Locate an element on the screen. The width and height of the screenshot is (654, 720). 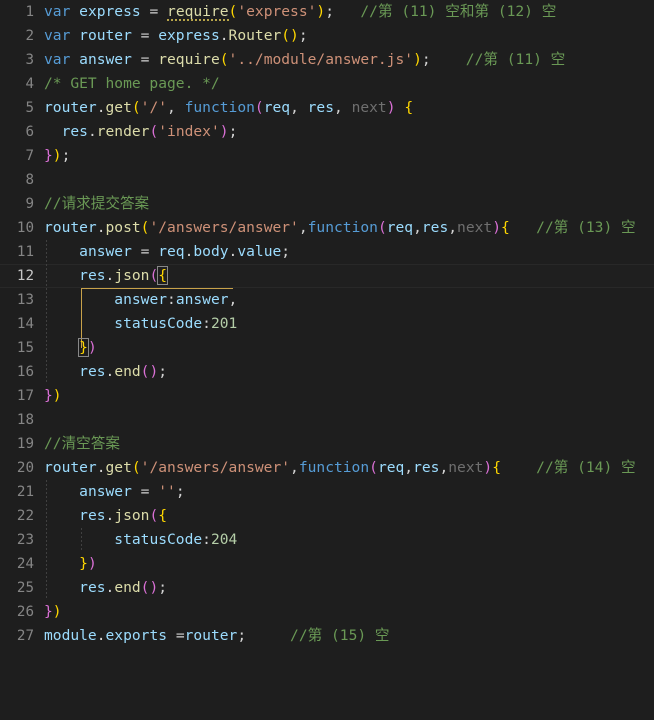
token-bracket: () is located at coordinates (149, 587).